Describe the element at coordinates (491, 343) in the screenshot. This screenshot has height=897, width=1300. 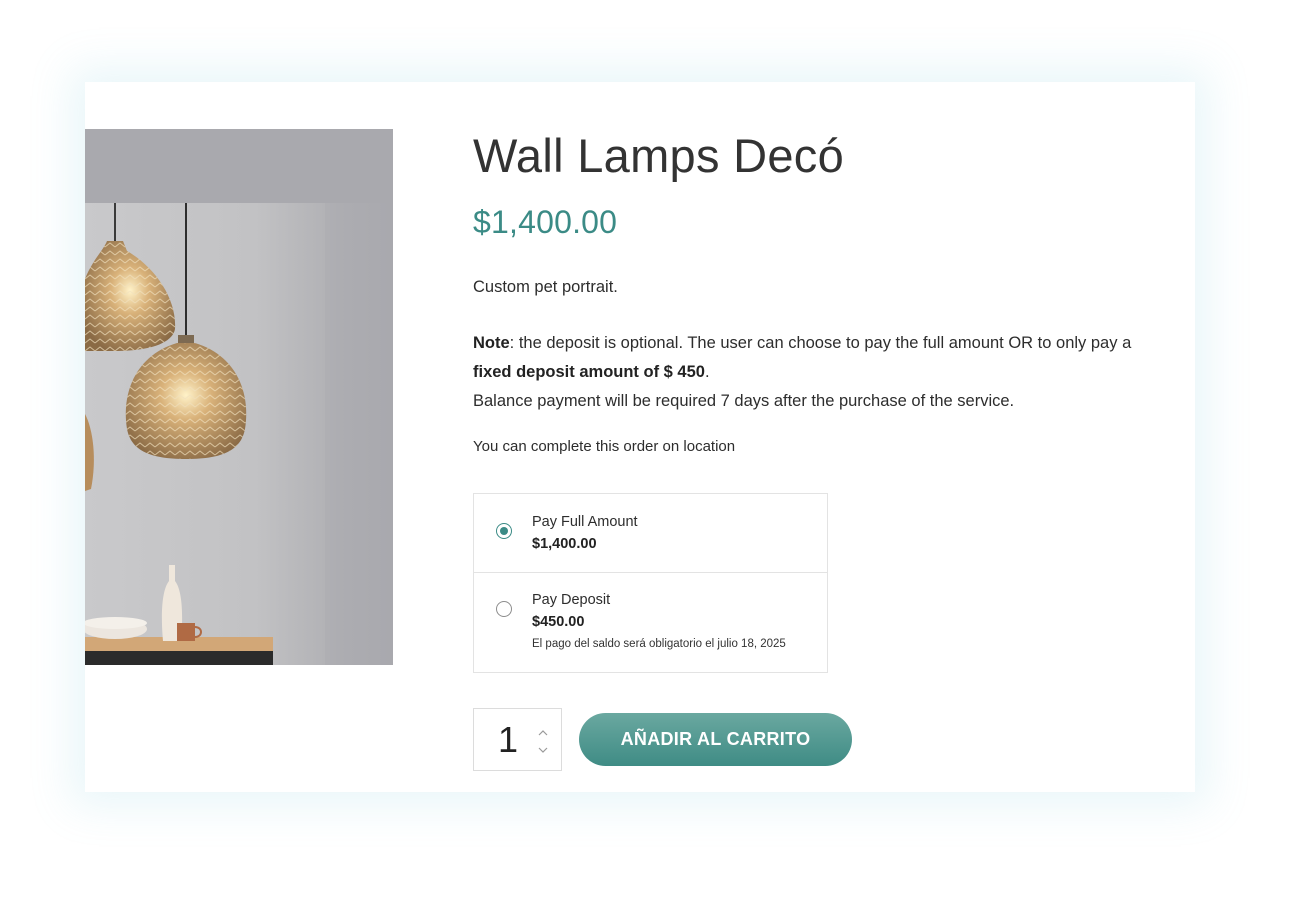
I see `note-label: Note` at that location.